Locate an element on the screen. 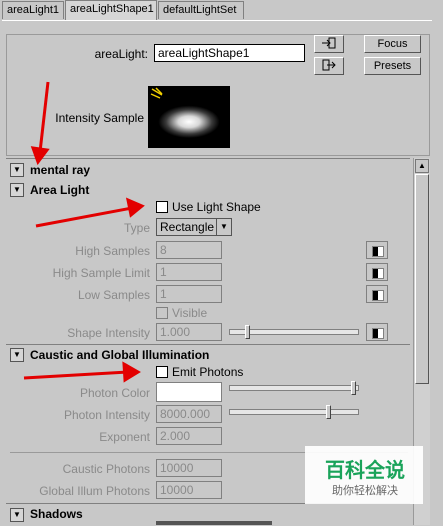  watermark-title: 百科全说 is located at coordinates (365, 470).